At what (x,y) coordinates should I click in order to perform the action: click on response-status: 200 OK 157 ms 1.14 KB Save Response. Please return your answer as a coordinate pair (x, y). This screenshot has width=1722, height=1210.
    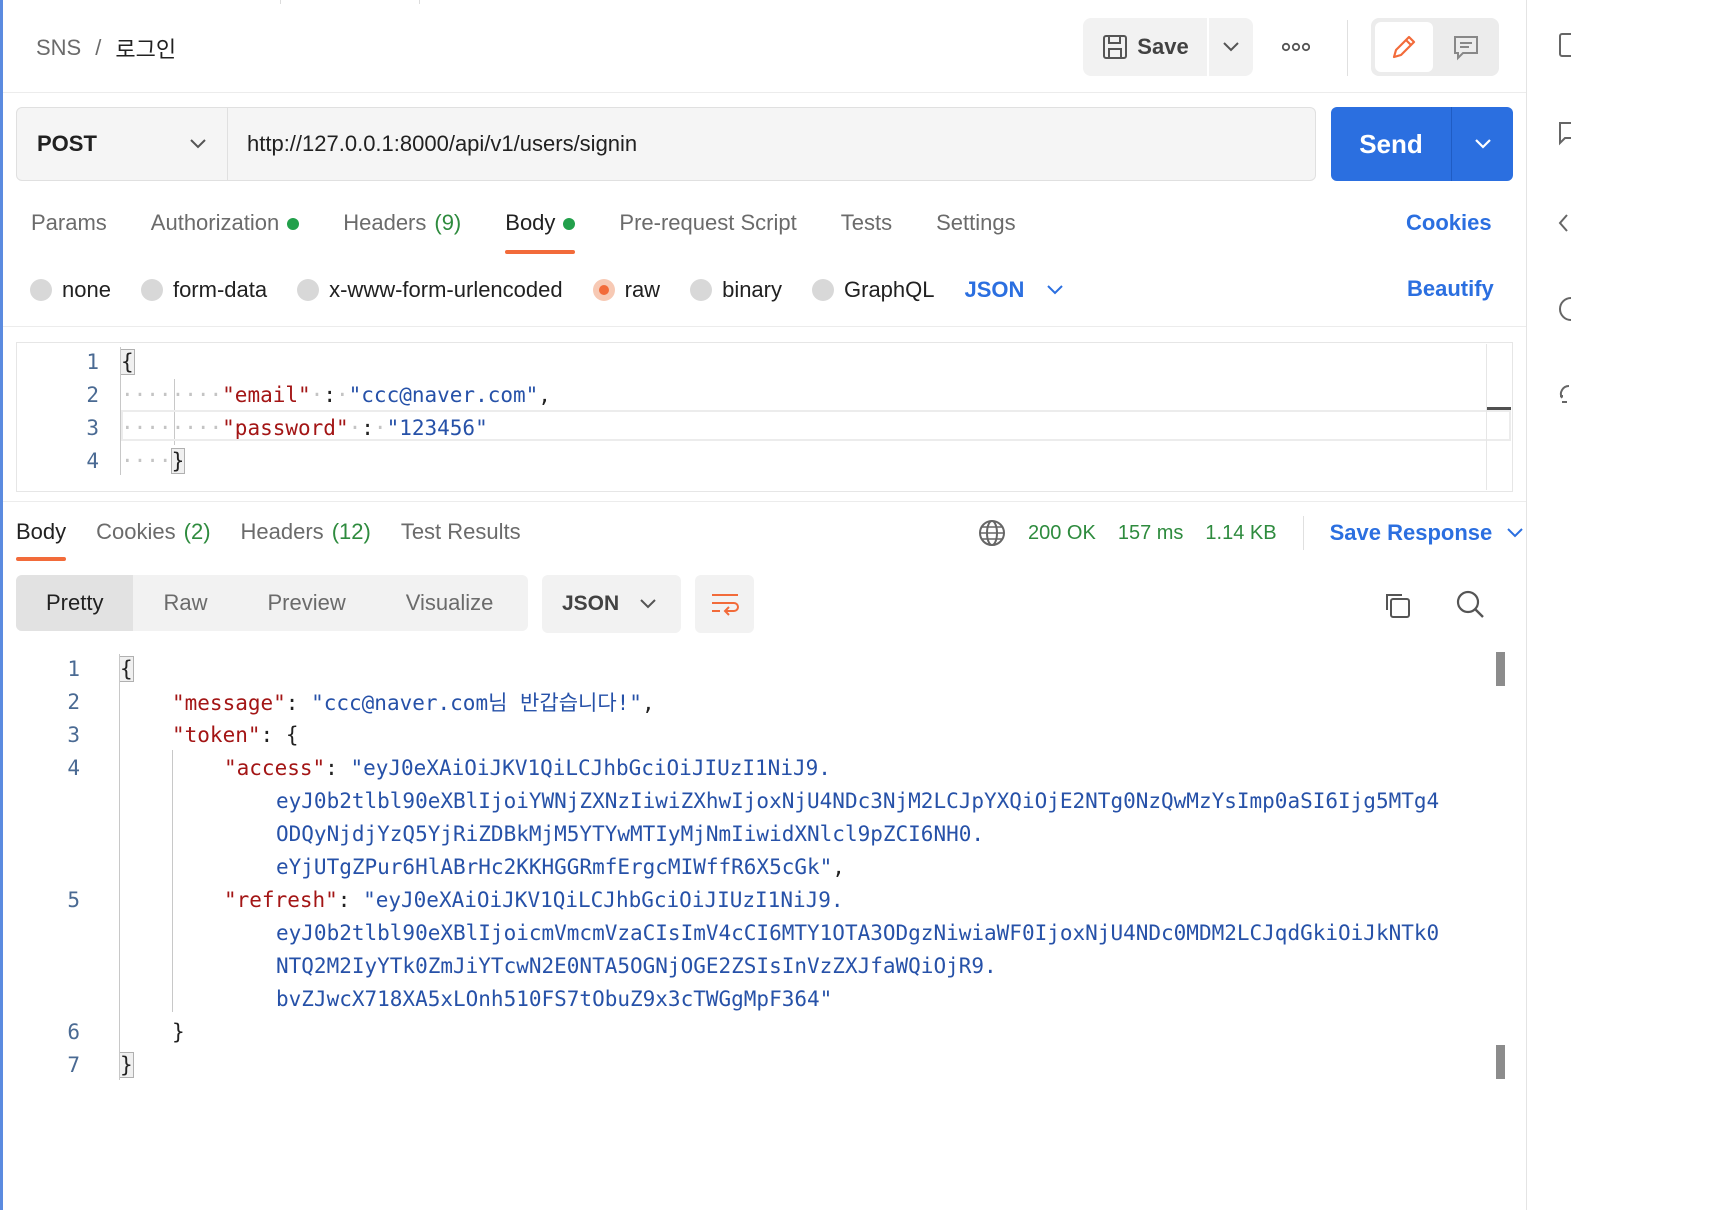
    Looking at the image, I should click on (1251, 533).